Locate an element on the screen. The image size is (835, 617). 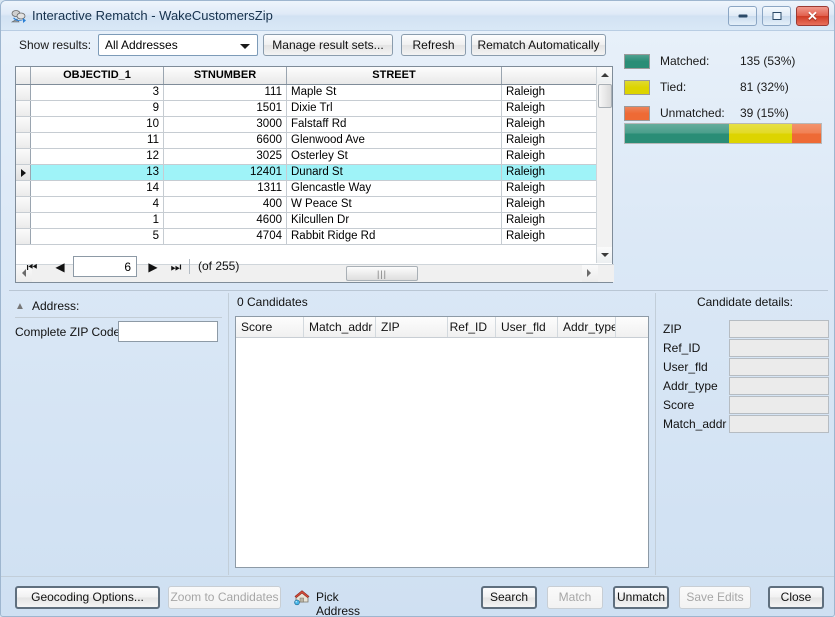
rematch-automatically-button: Rematch Automatically is located at coordinates (538, 45).